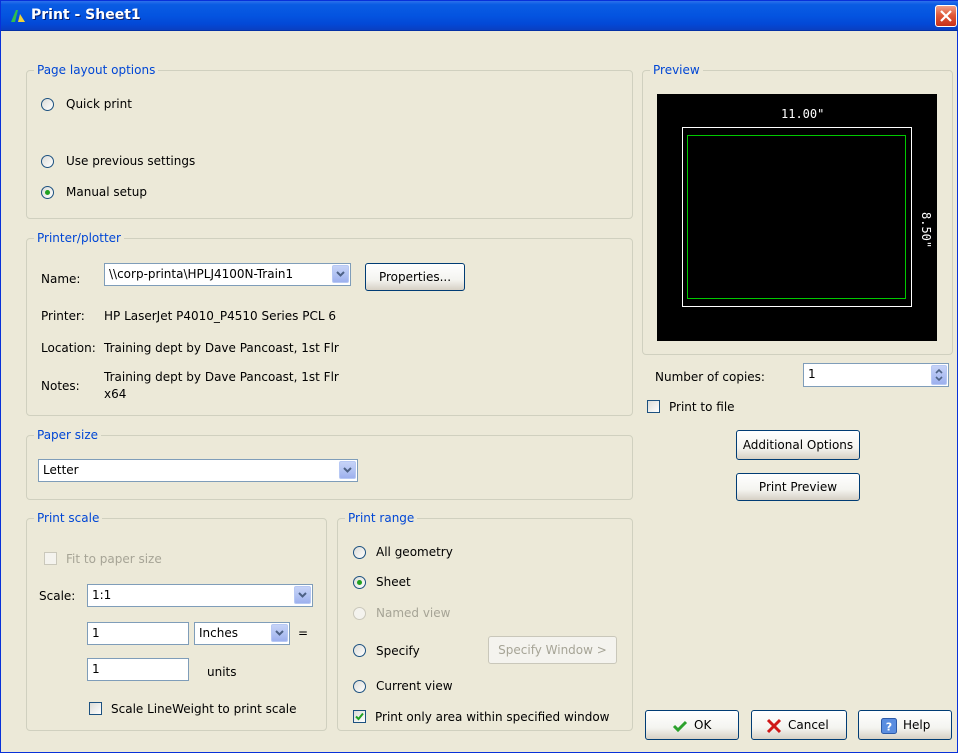 This screenshot has width=958, height=753. I want to click on additional-options-button: Additional Options, so click(798, 445).